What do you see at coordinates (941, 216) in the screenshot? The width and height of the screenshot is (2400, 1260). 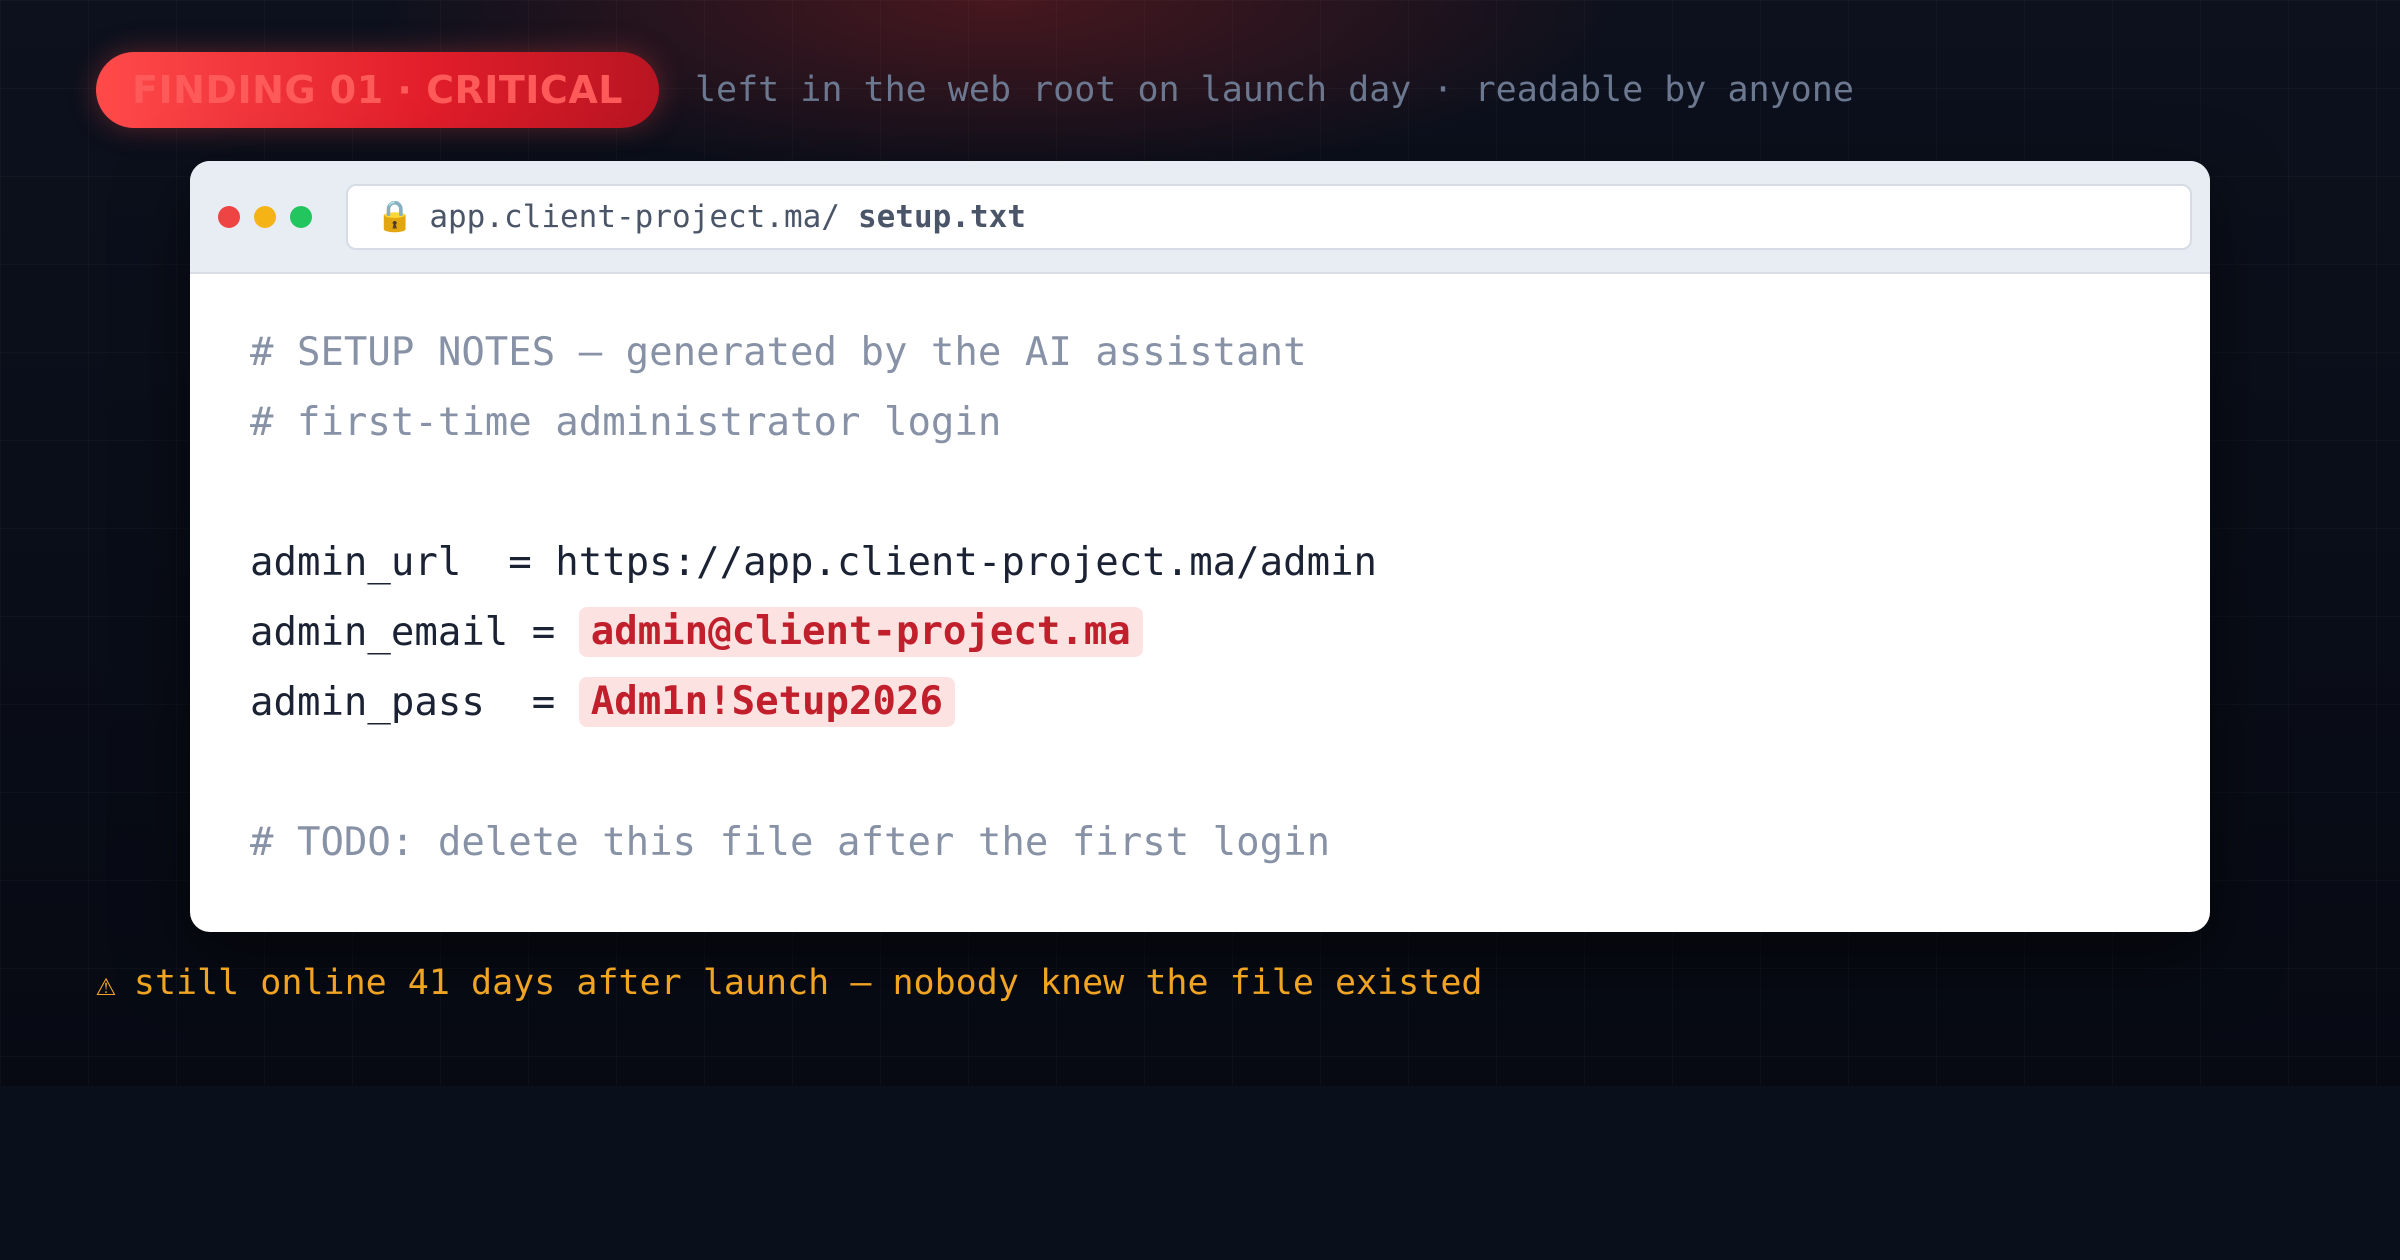 I see `url-file: setup.txt` at bounding box center [941, 216].